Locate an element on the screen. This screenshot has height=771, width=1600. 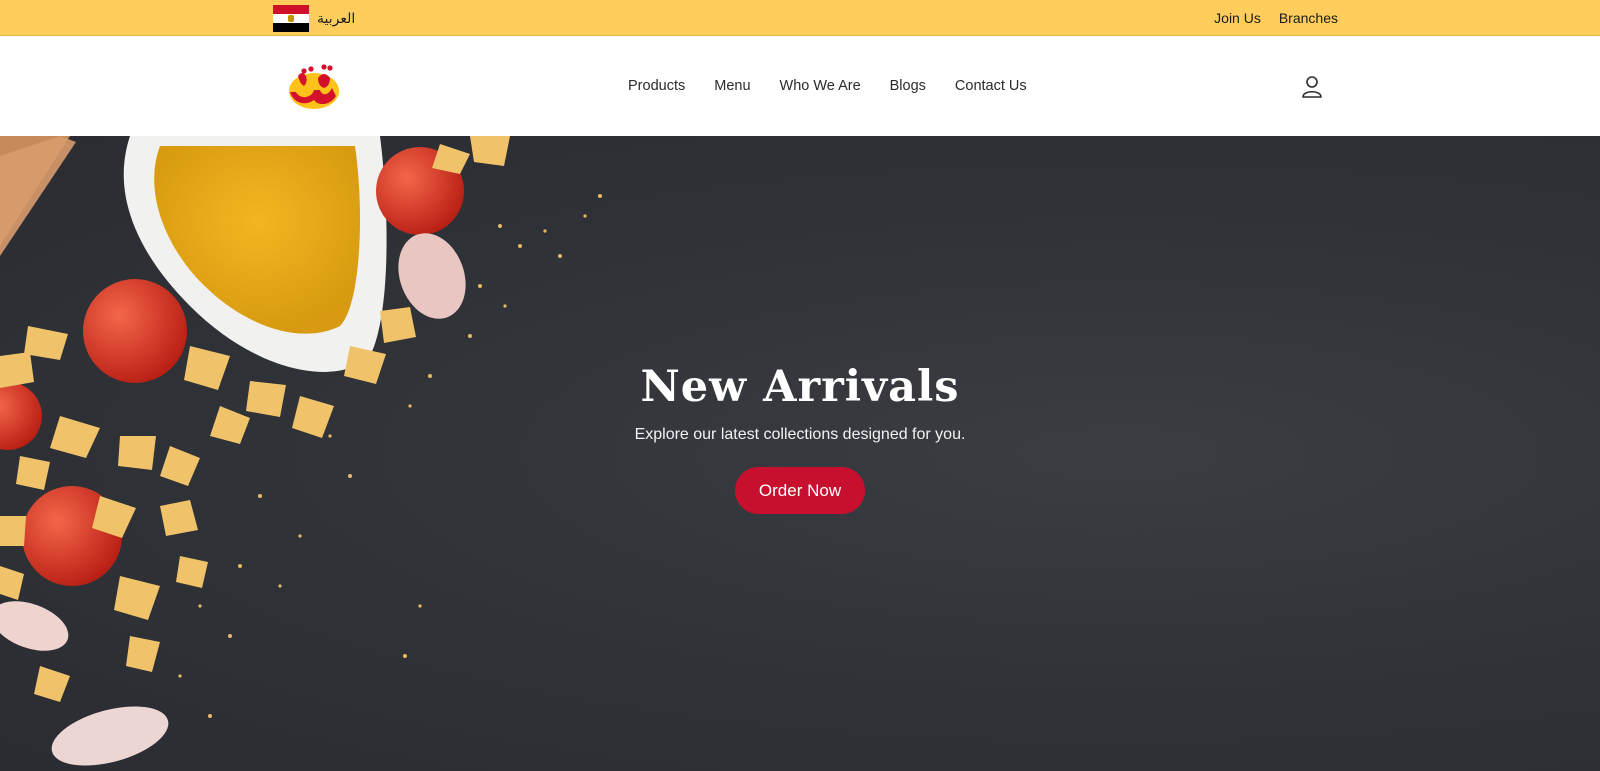
user-icon is located at coordinates (1312, 87).